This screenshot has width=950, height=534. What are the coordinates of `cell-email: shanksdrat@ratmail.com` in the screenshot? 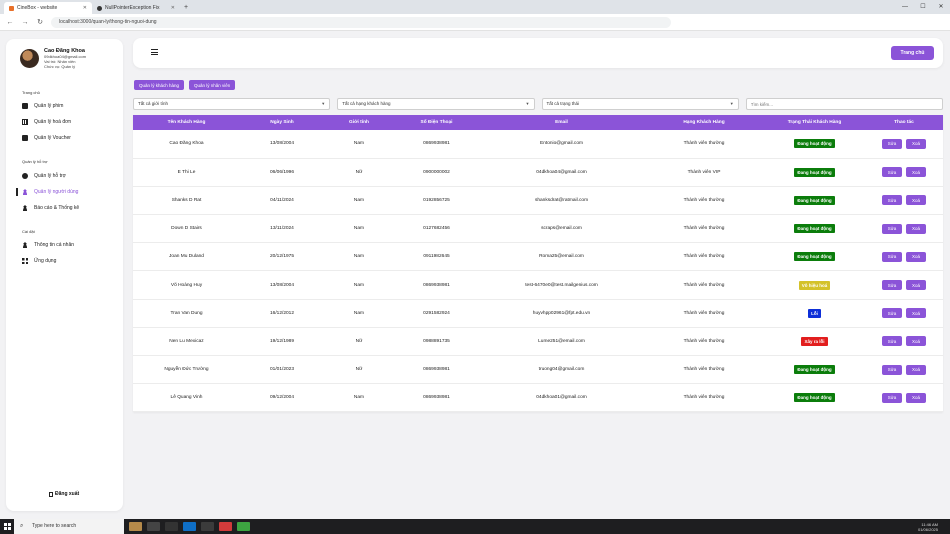 It's located at (561, 201).